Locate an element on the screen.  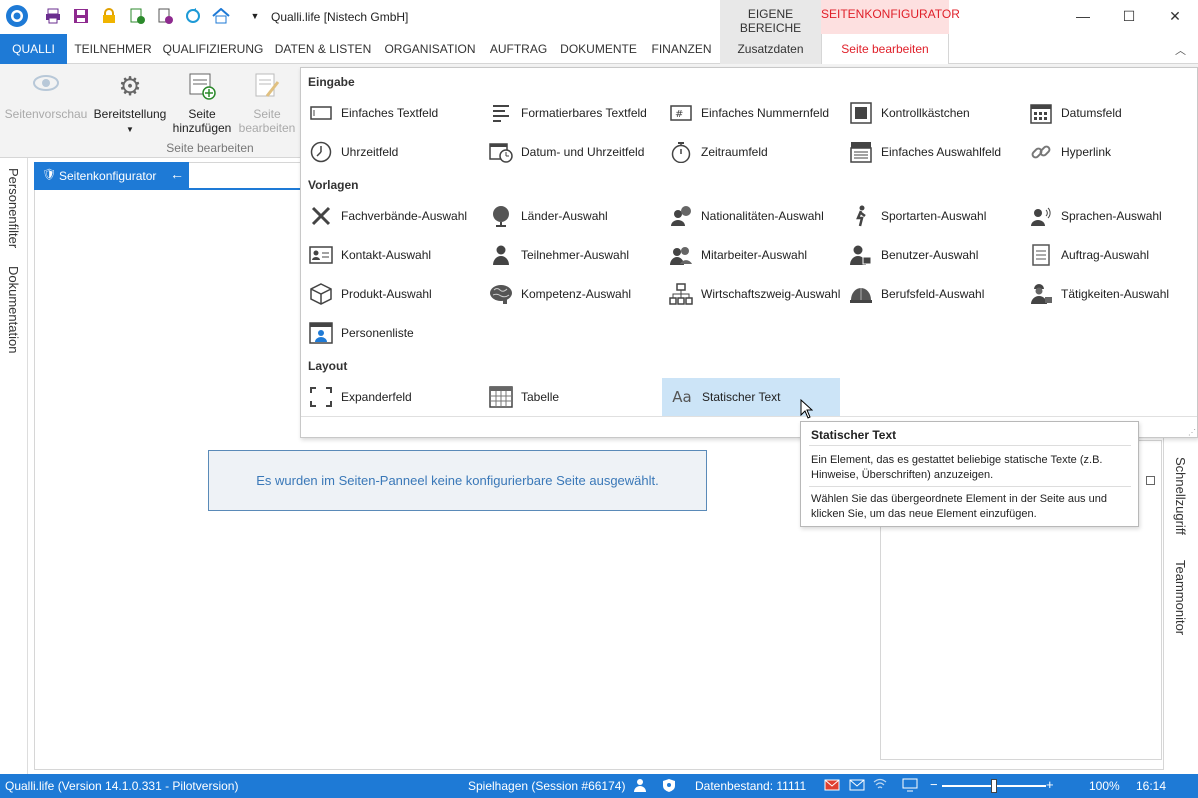
qualli-logo-icon is located at coordinates (17, 16).